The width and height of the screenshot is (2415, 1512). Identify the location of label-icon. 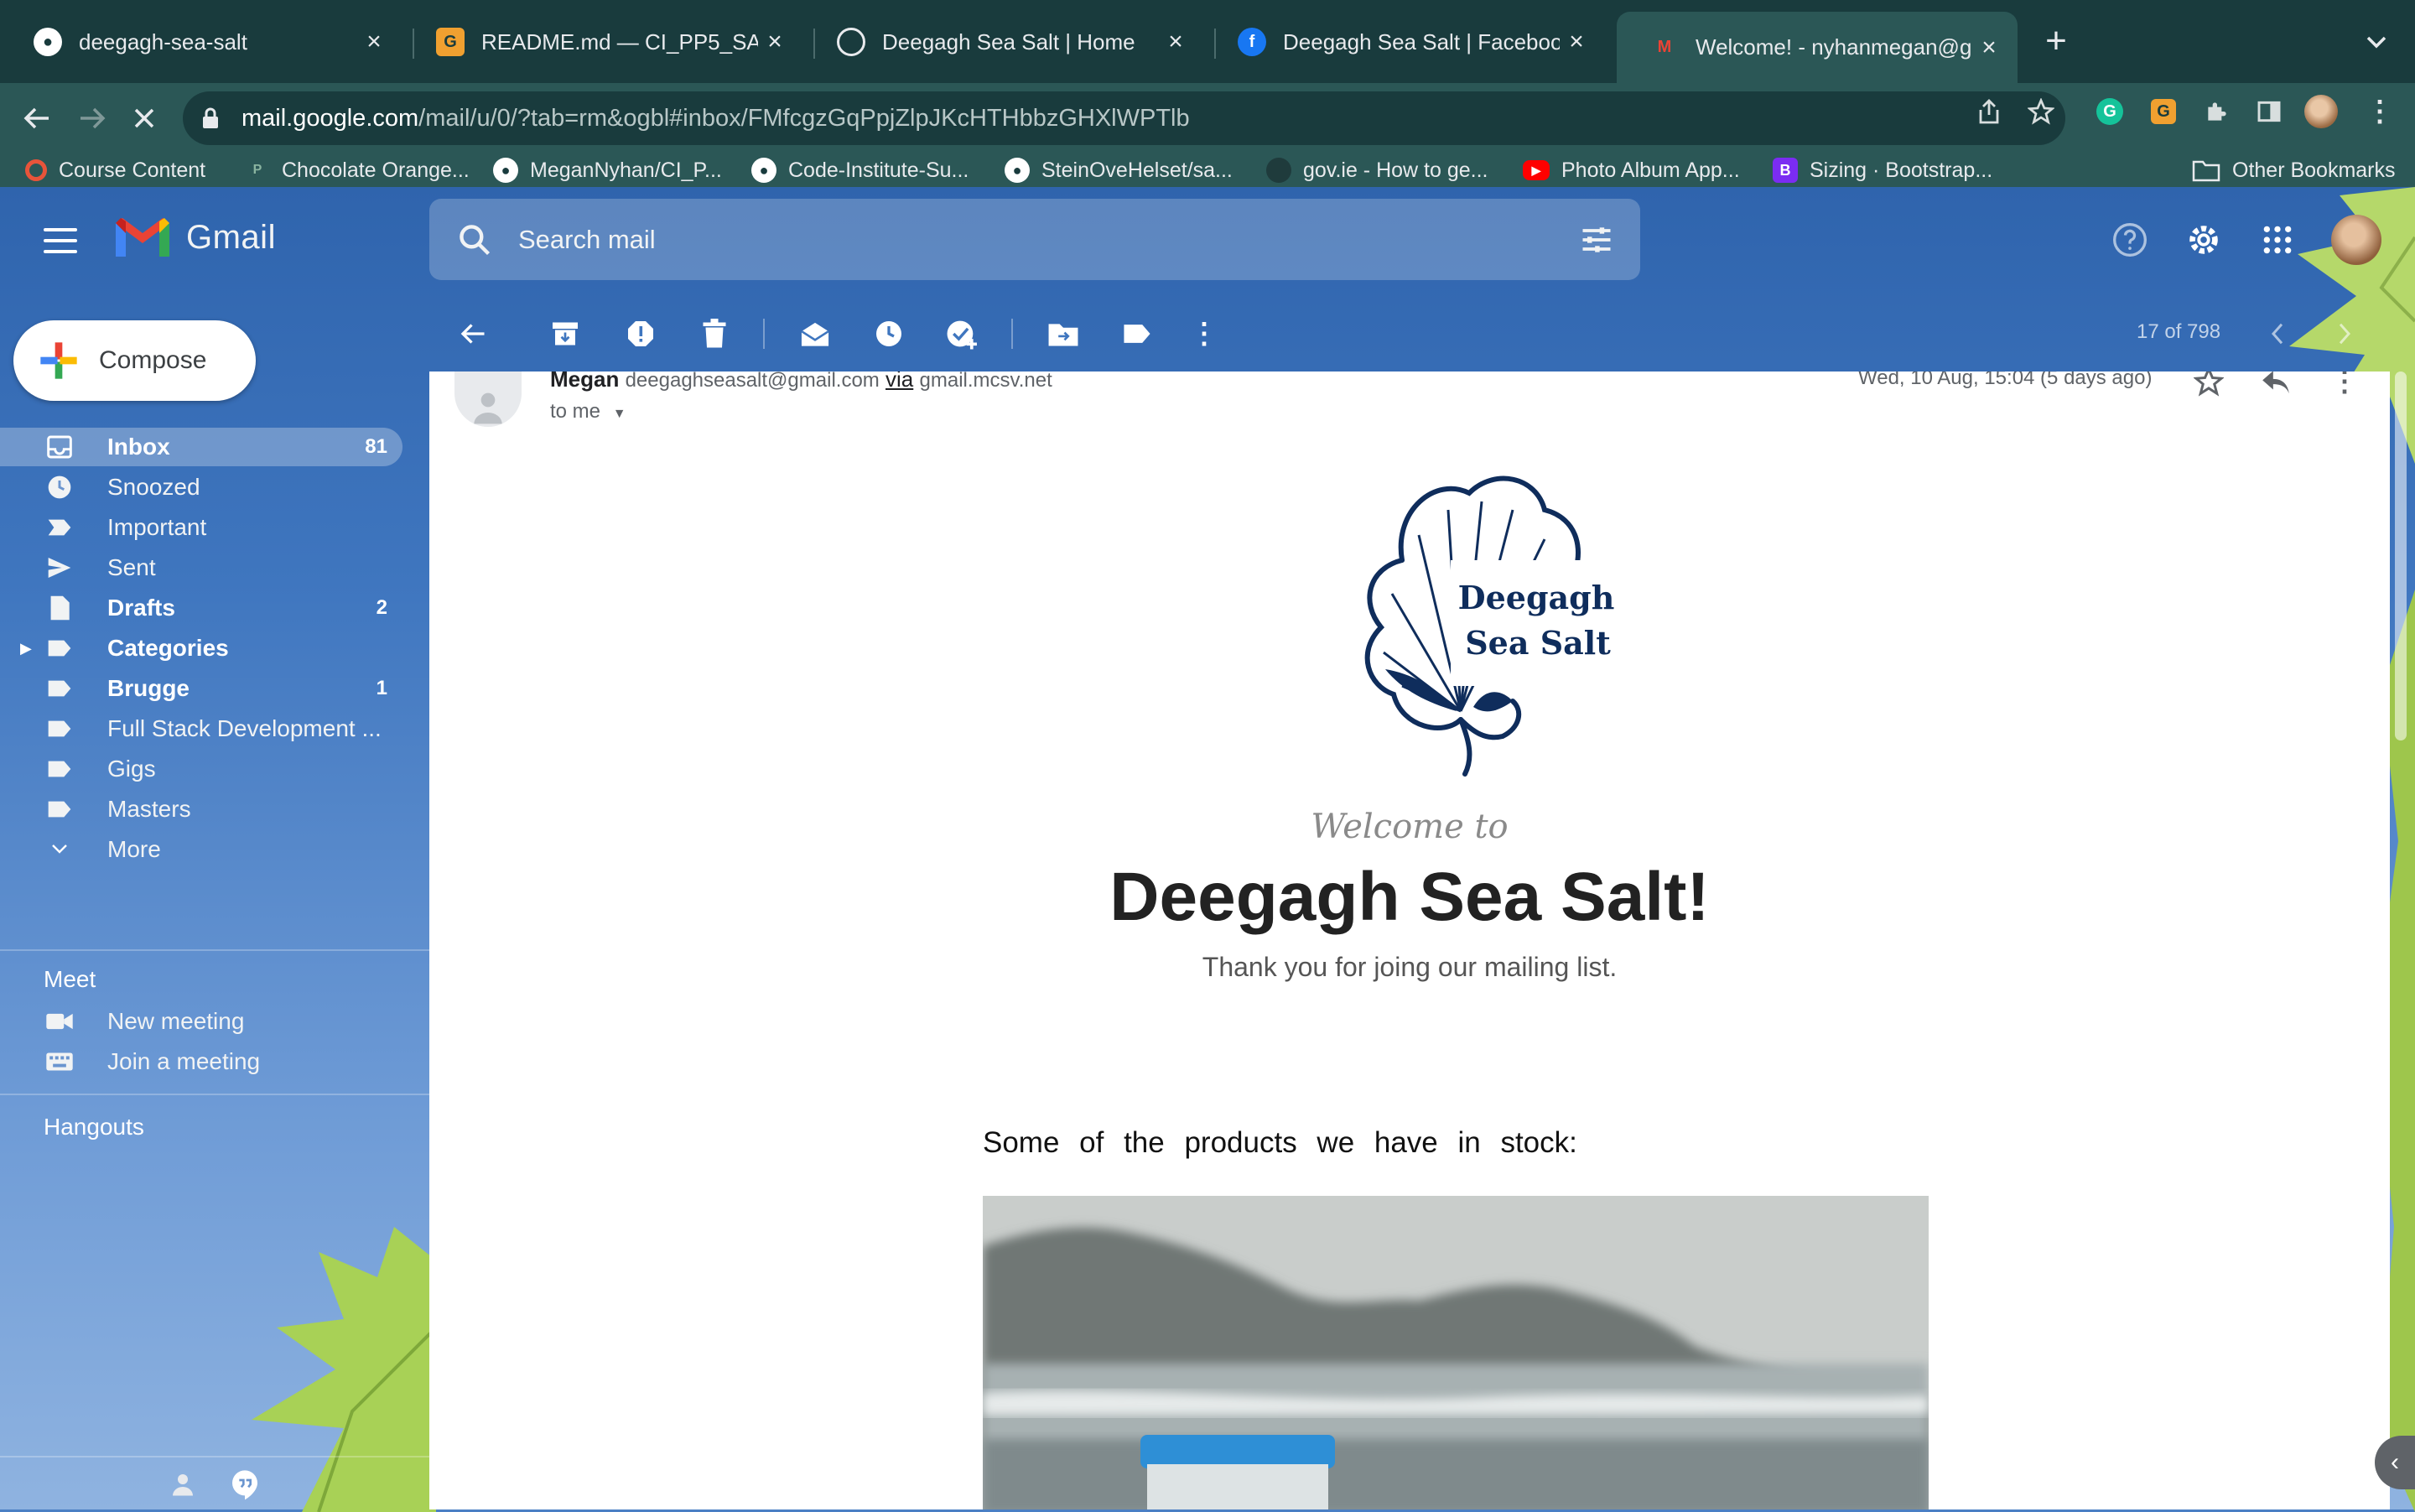
(59, 688).